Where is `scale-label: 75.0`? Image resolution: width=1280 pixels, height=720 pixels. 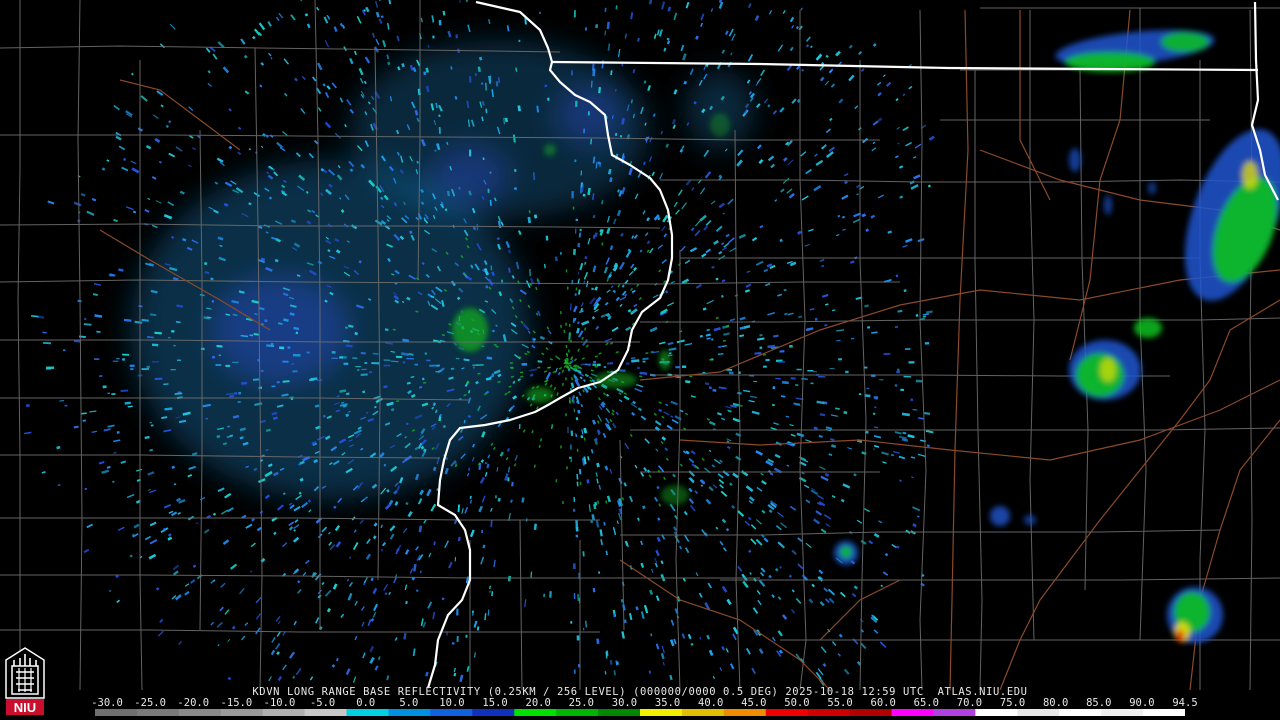
scale-label: 75.0 is located at coordinates (1012, 703).